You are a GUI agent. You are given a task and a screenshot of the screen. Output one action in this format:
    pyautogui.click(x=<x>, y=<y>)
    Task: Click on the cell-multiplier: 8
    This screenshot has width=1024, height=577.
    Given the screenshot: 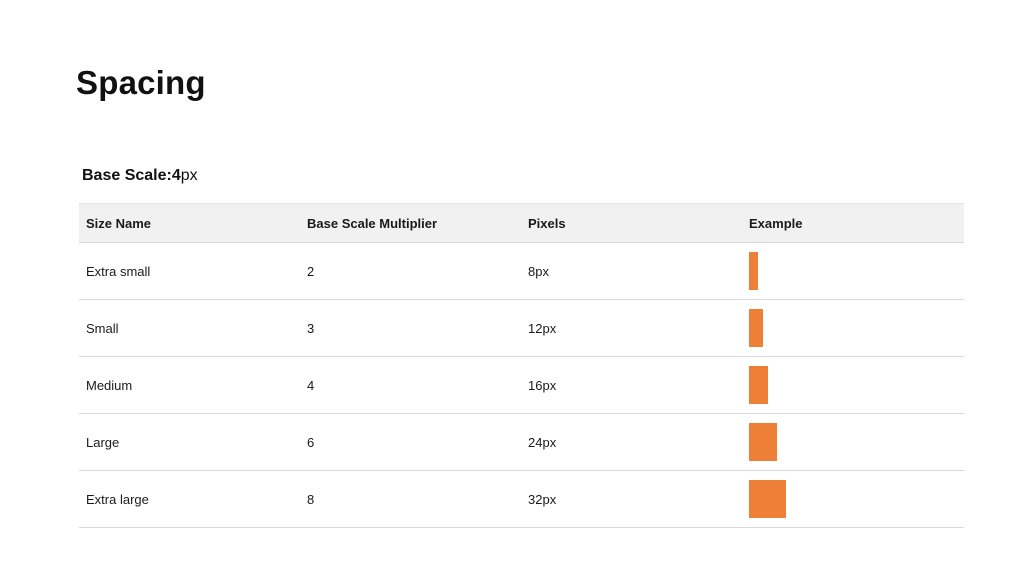 What is the action you would take?
    pyautogui.click(x=410, y=499)
    